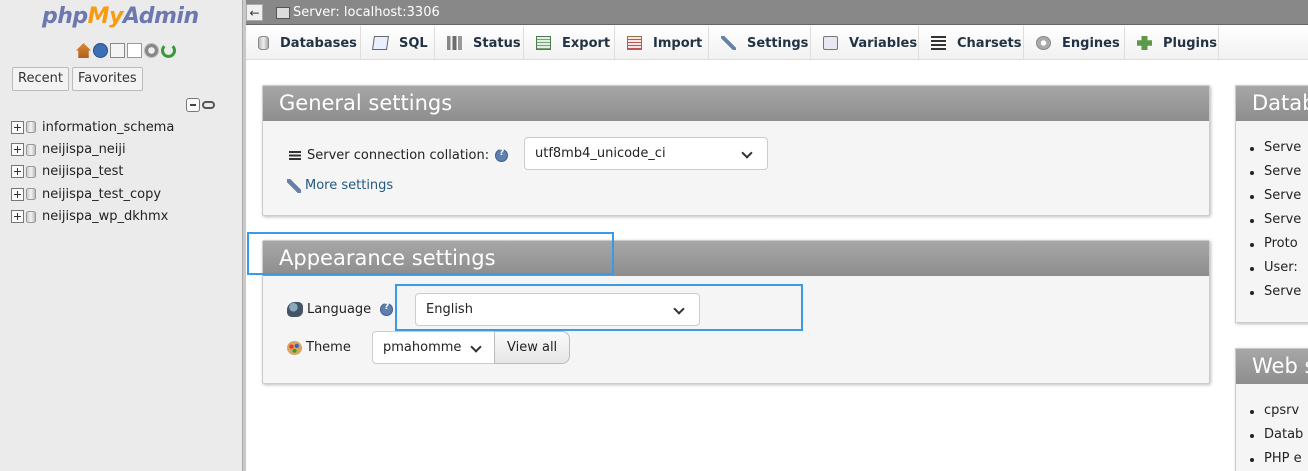 The width and height of the screenshot is (1308, 471). Describe the element at coordinates (208, 105) in the screenshot. I see `link-icon` at that location.